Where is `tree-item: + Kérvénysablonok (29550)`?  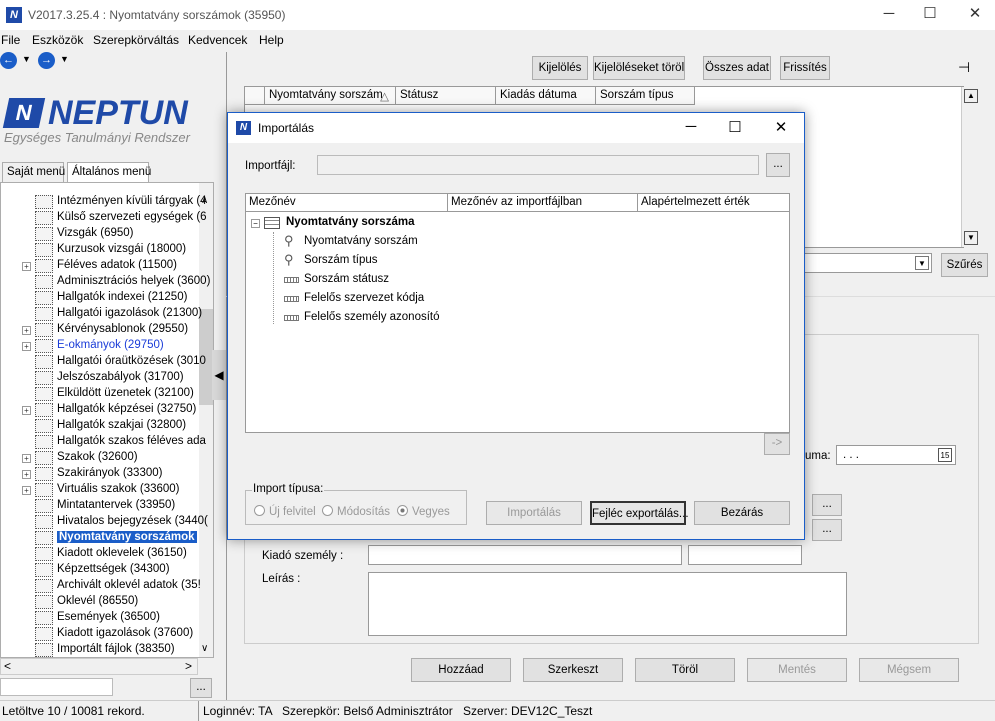 tree-item: + Kérvénysablonok (29550) is located at coordinates (101, 330).